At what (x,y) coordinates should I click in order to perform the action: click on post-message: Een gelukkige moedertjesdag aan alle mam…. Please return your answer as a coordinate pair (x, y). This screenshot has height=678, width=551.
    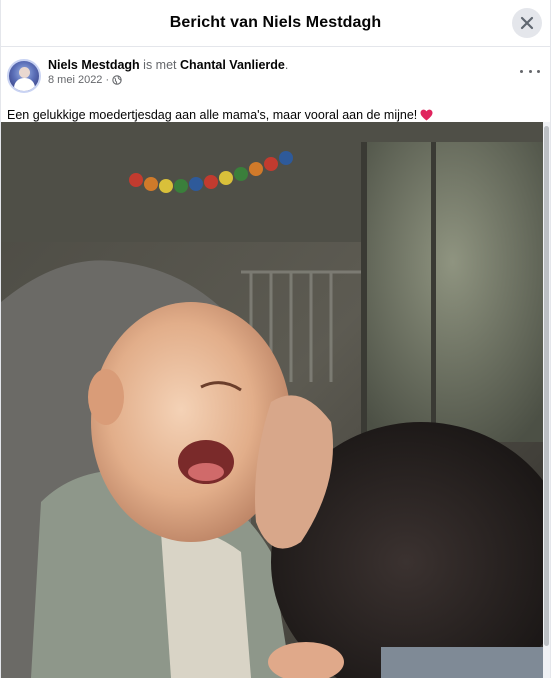
    Looking at the image, I should click on (212, 115).